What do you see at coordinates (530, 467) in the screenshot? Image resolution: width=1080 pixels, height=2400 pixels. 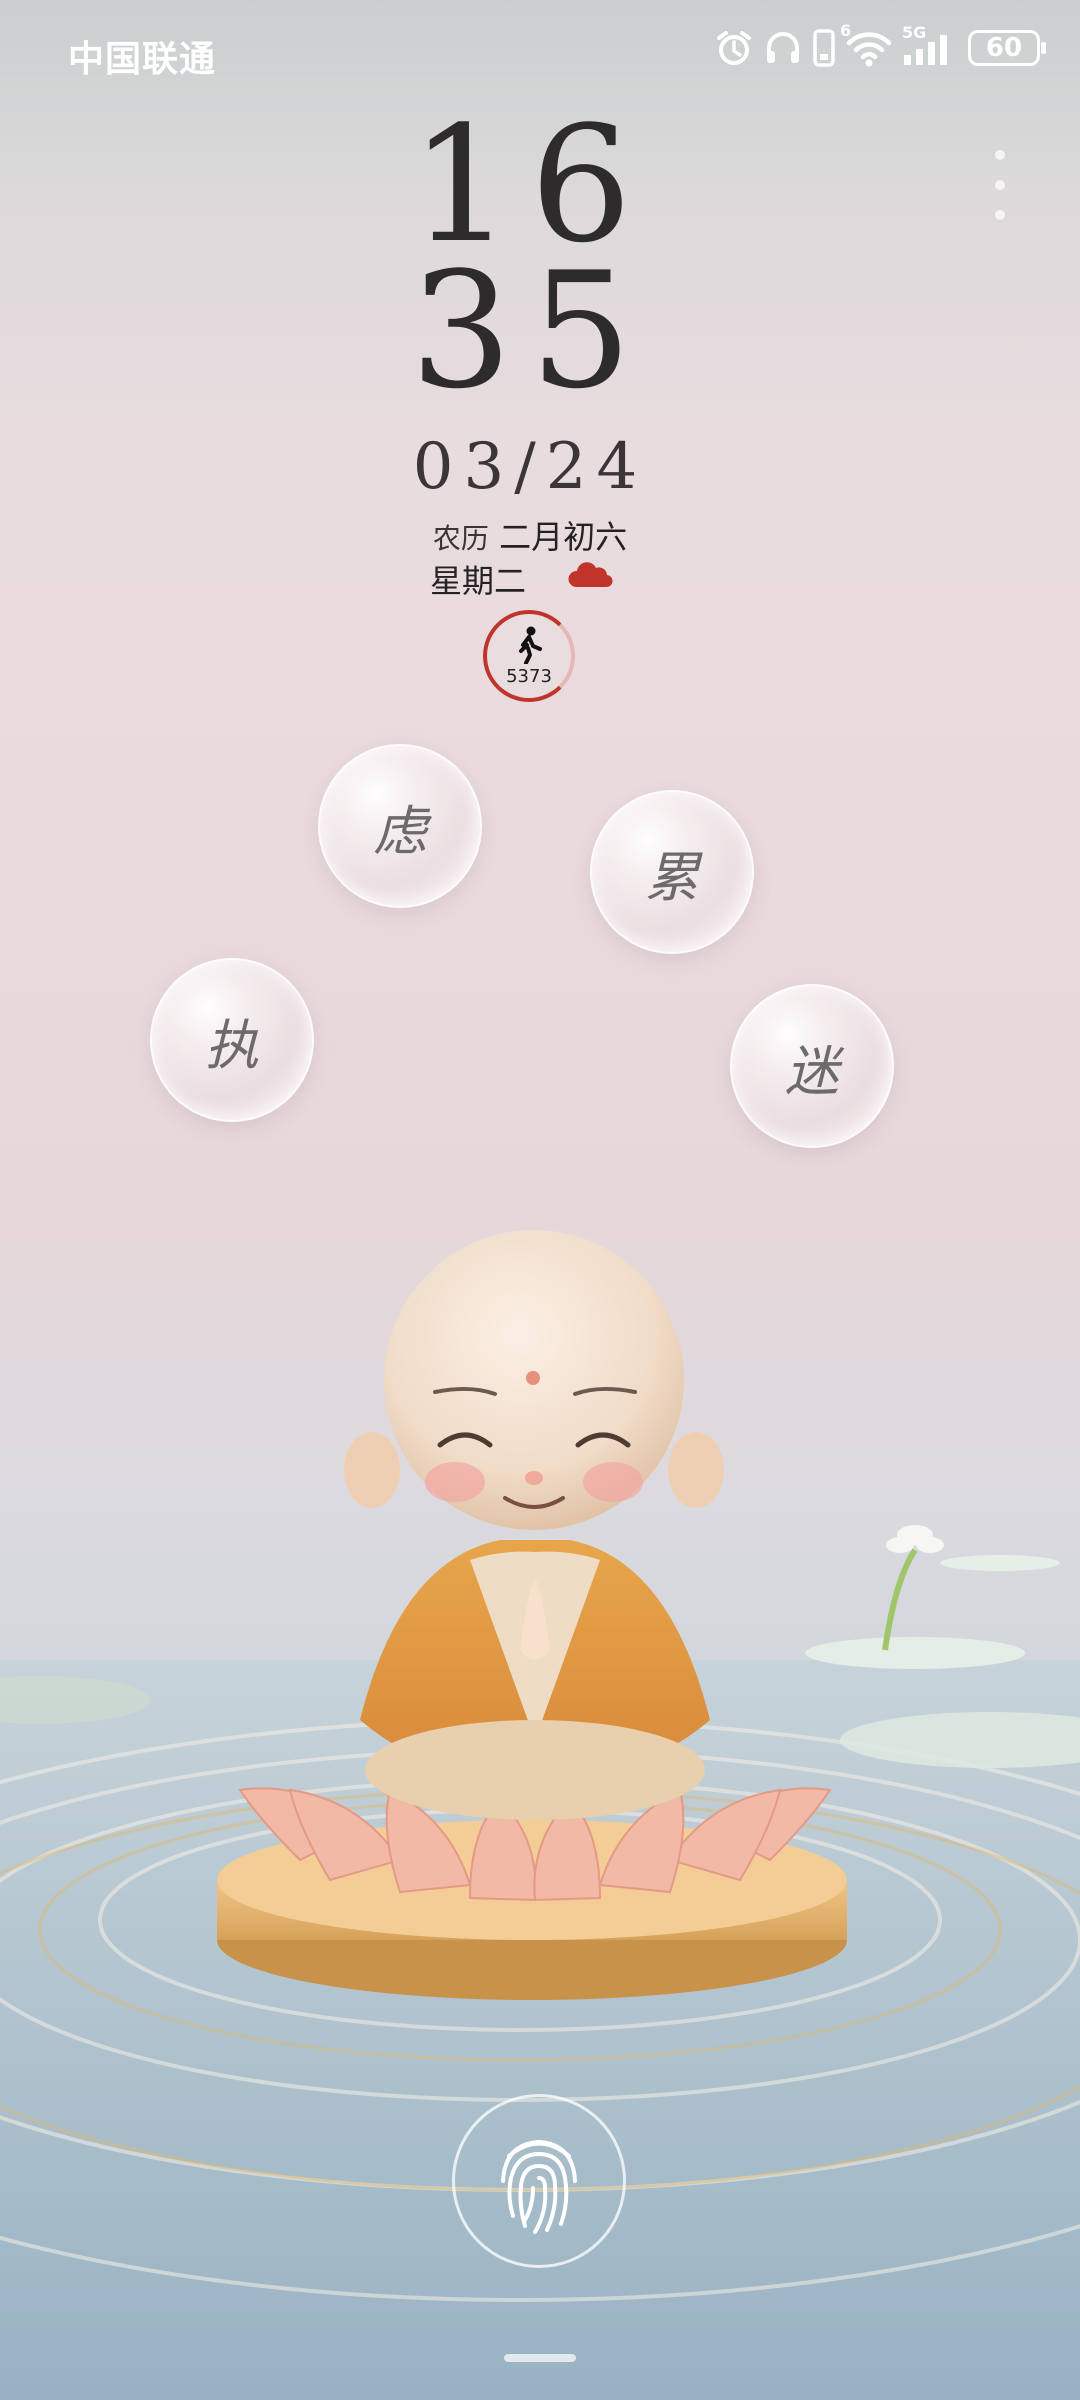 I see `date-display: 03/24` at bounding box center [530, 467].